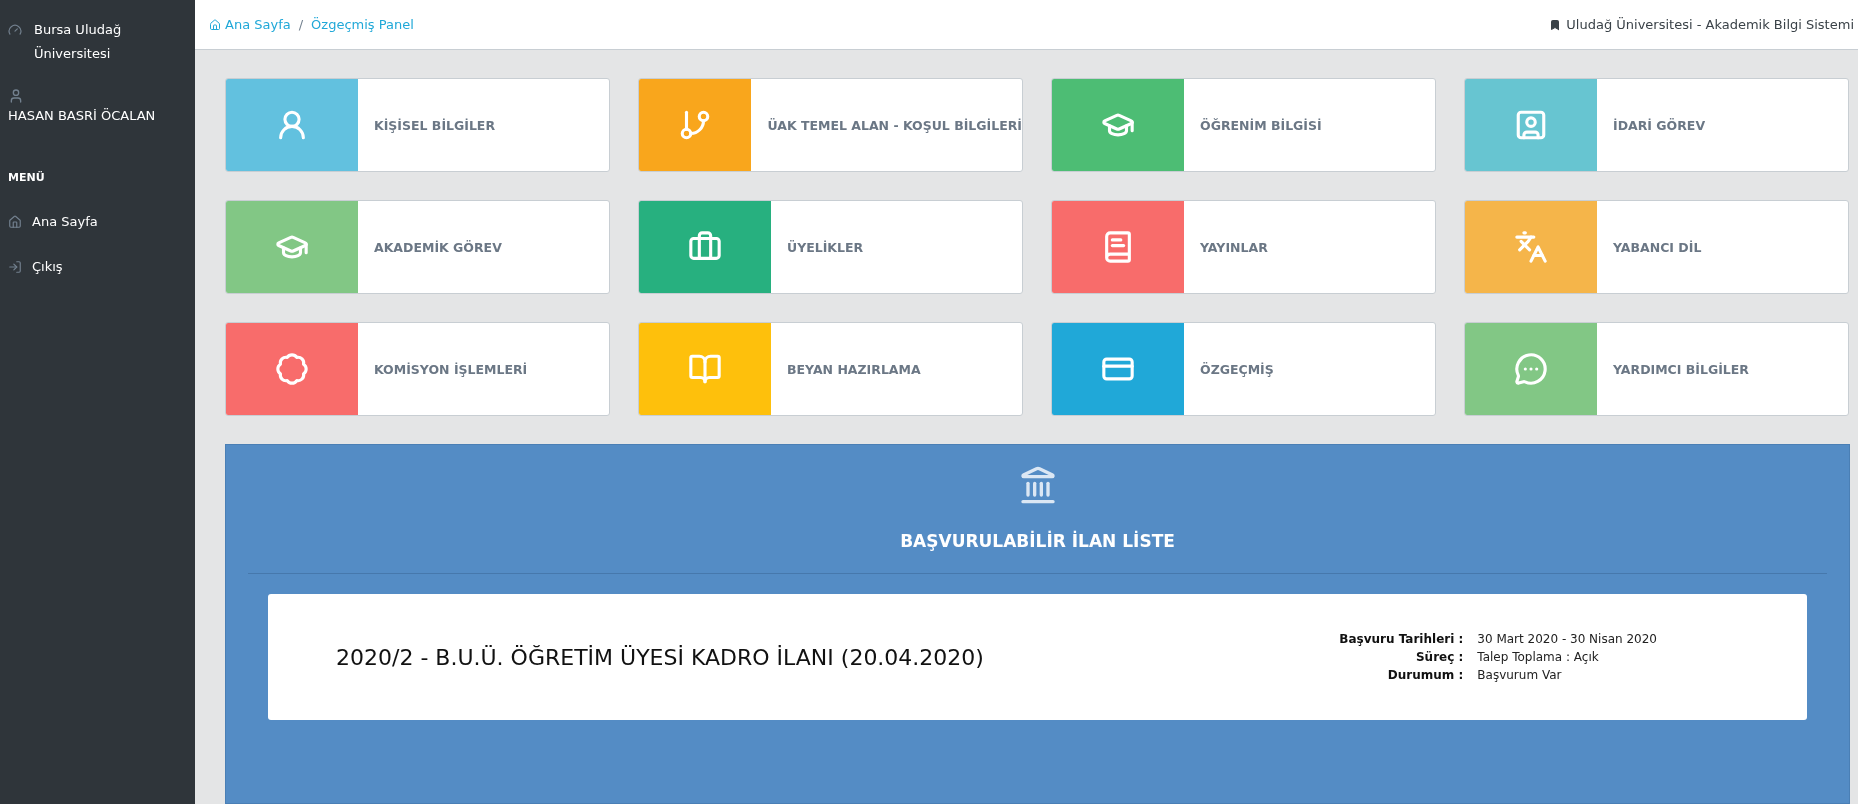 The width and height of the screenshot is (1858, 804). What do you see at coordinates (854, 369) in the screenshot?
I see `tile-label: BEYAN HAZIRLAMA` at bounding box center [854, 369].